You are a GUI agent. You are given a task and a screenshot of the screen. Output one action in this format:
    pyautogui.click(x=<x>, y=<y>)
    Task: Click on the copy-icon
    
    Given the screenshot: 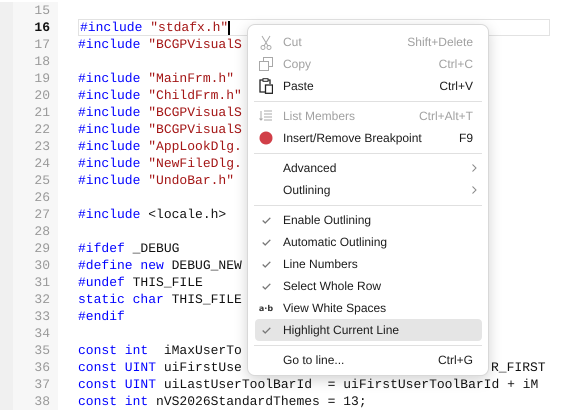 What is the action you would take?
    pyautogui.click(x=266, y=64)
    